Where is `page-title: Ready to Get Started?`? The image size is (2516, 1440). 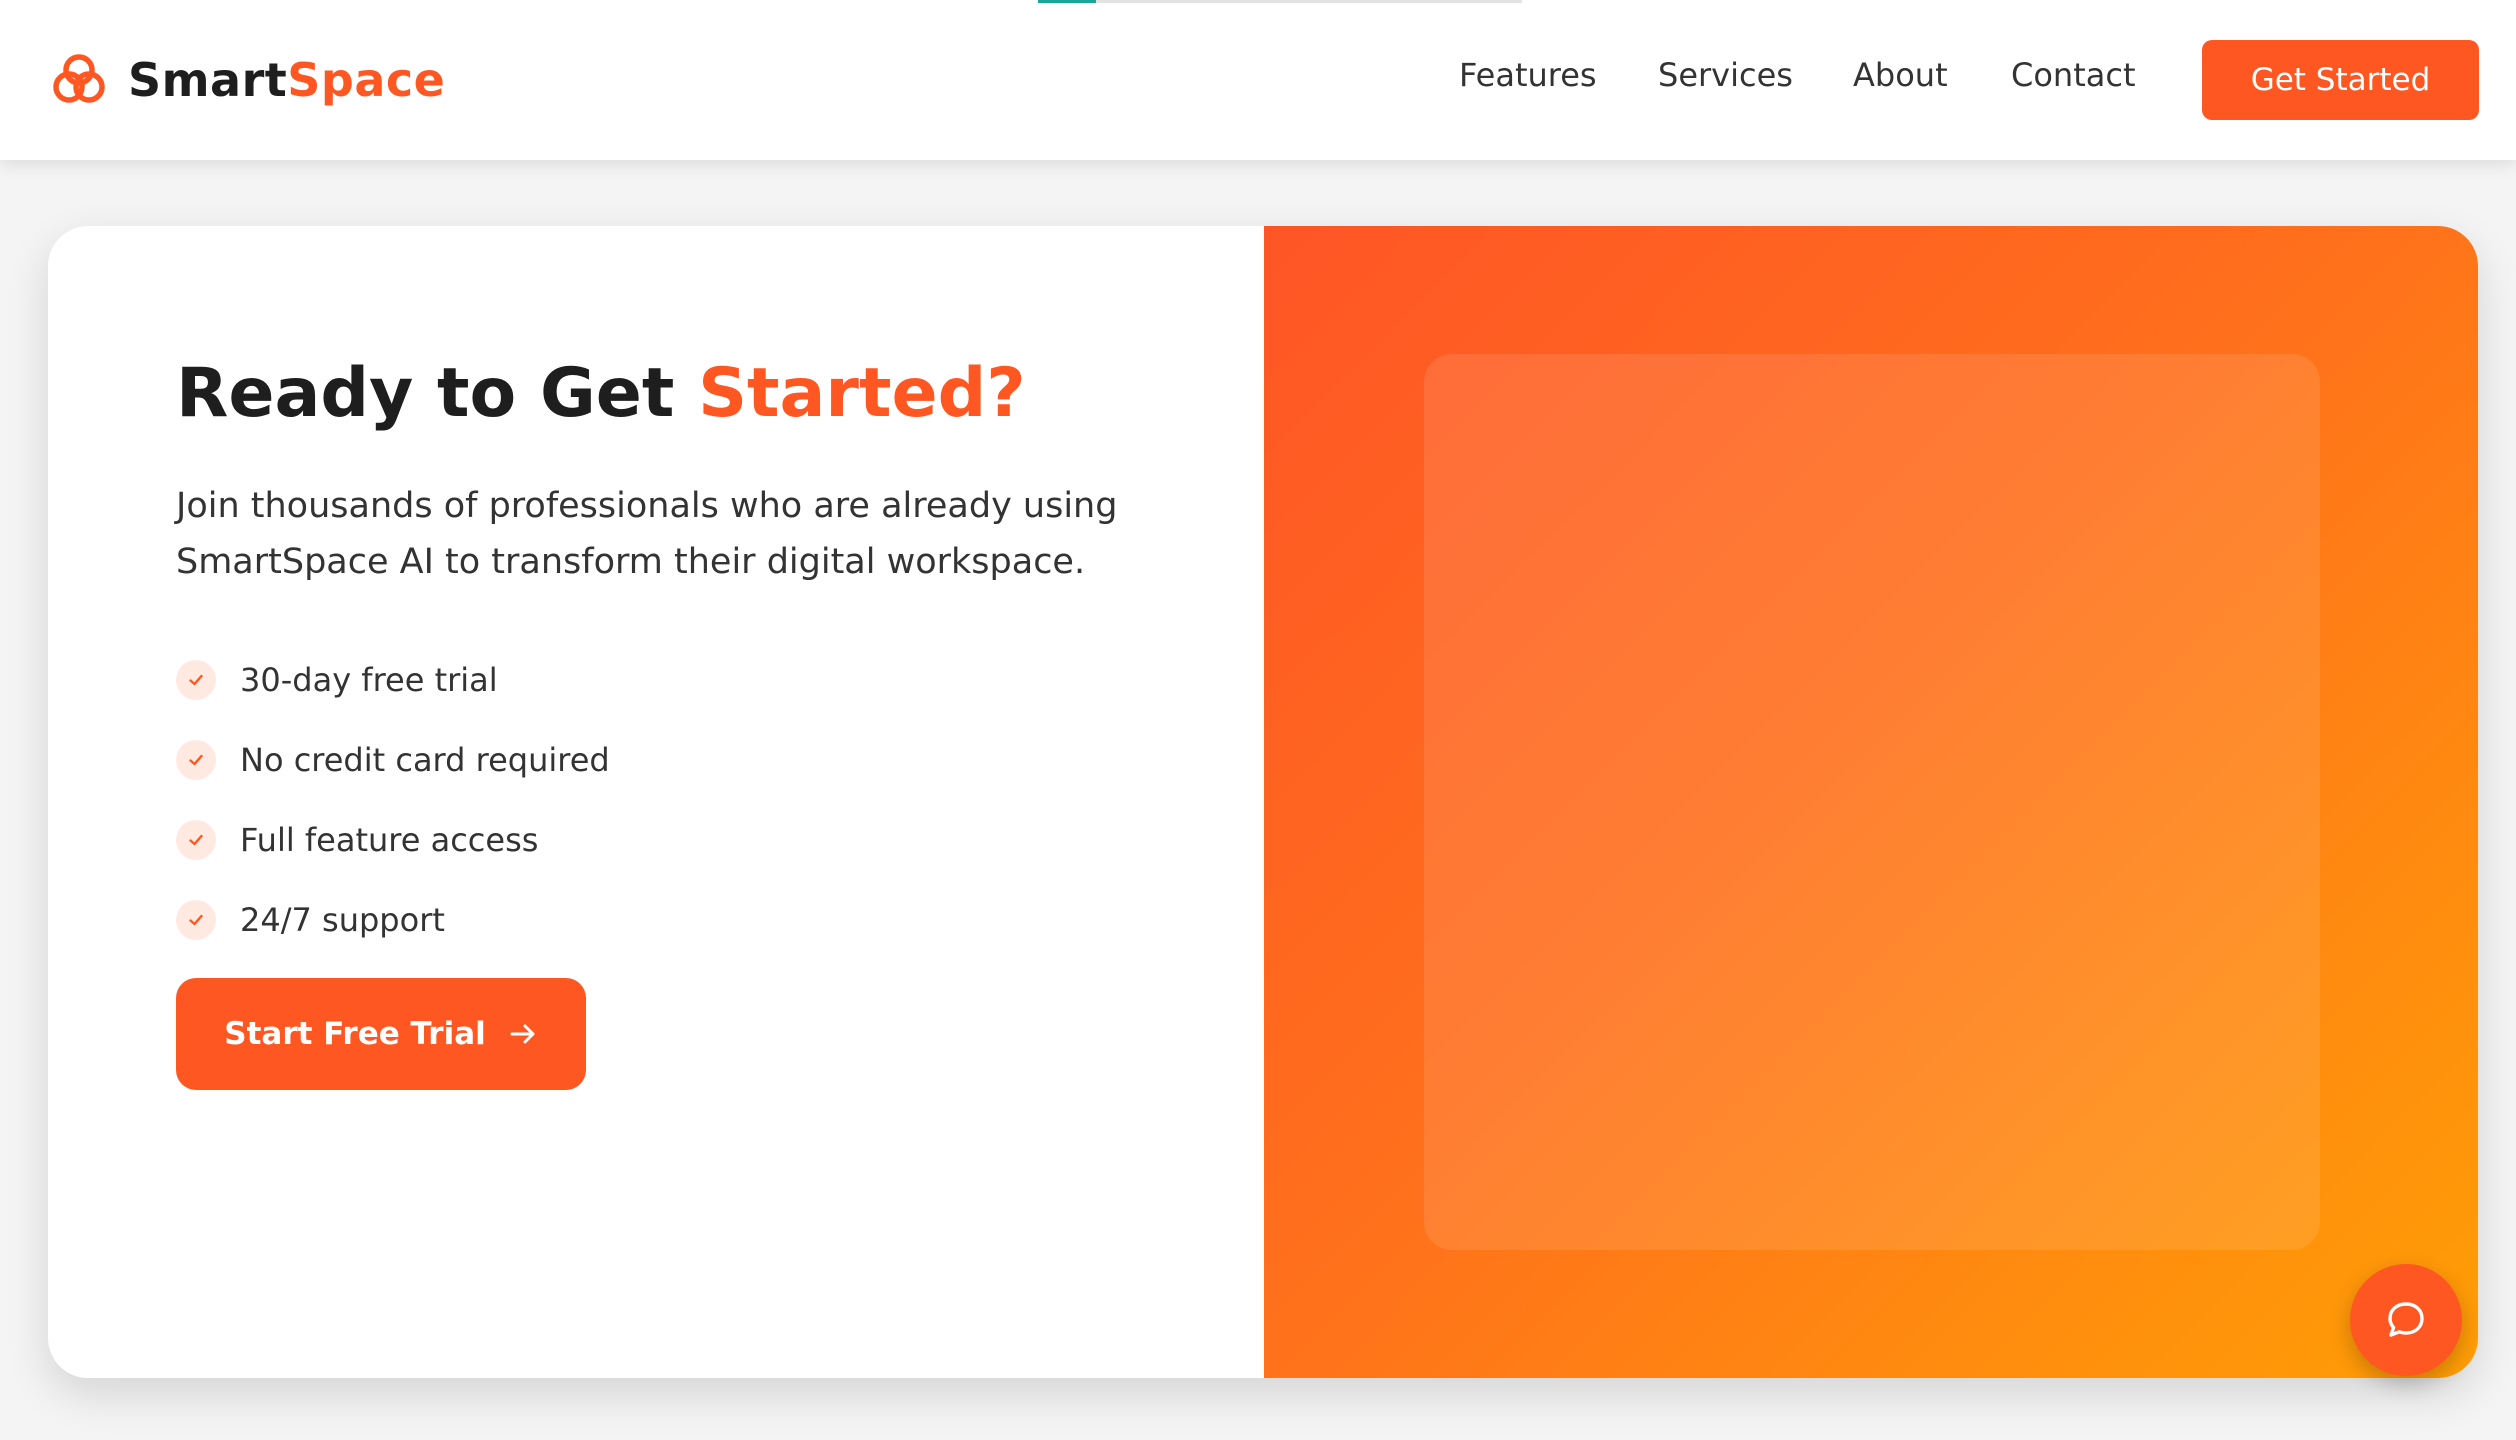
page-title: Ready to Get Started? is located at coordinates (601, 393).